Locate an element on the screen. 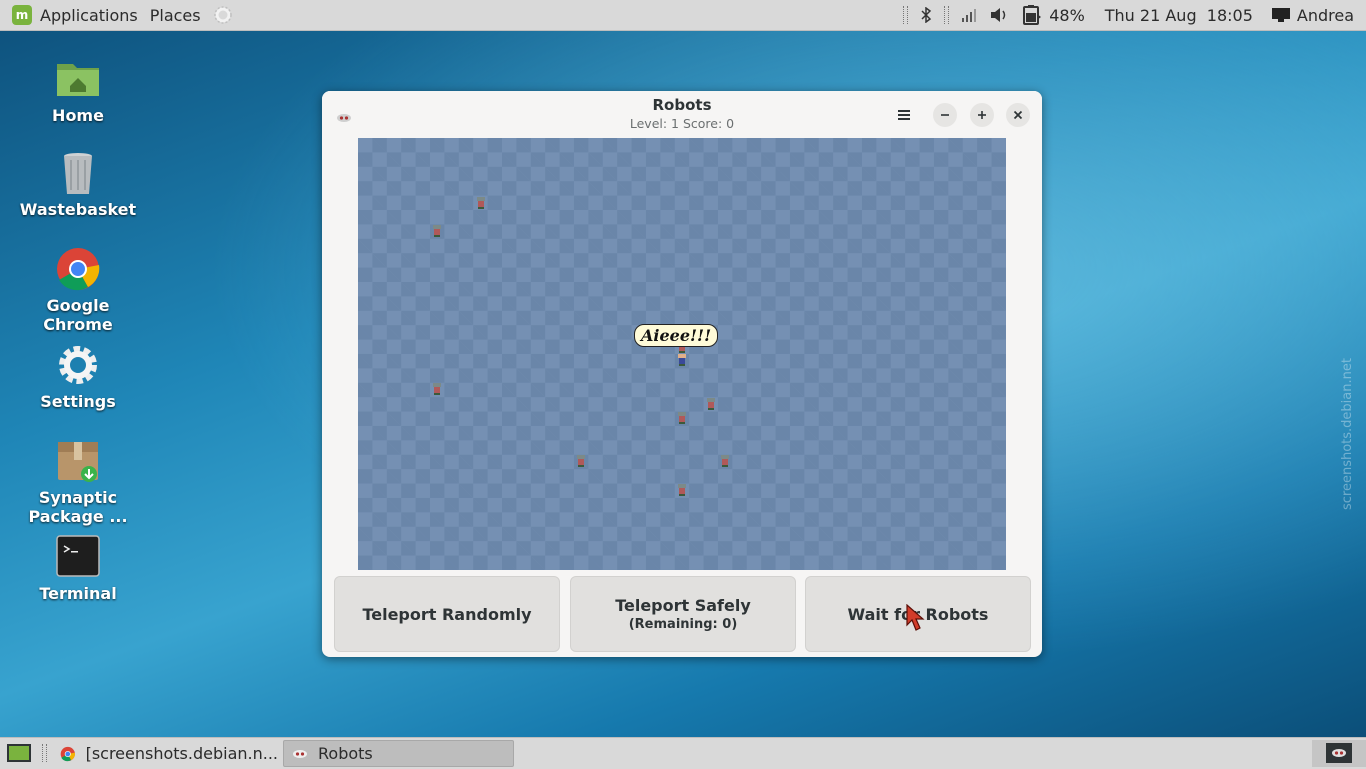 This screenshot has width=1366, height=769. clock: Thu 21 Aug 18:05 is located at coordinates (1179, 15).